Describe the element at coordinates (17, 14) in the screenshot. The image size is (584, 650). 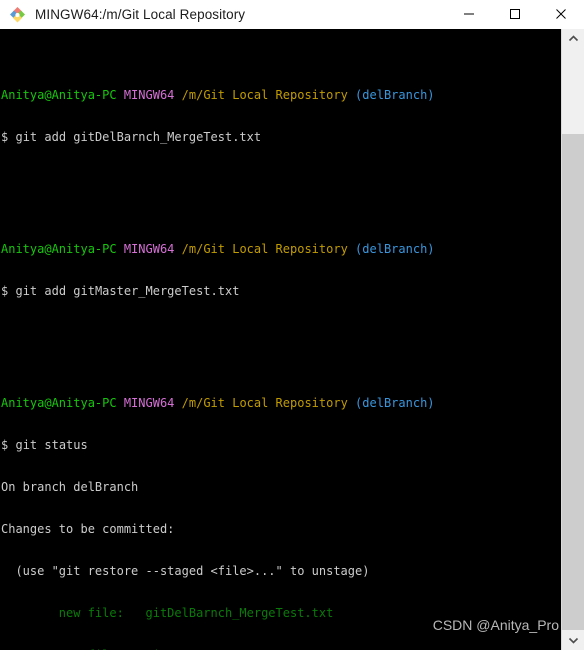
I see `mingw-diamond-icon` at that location.